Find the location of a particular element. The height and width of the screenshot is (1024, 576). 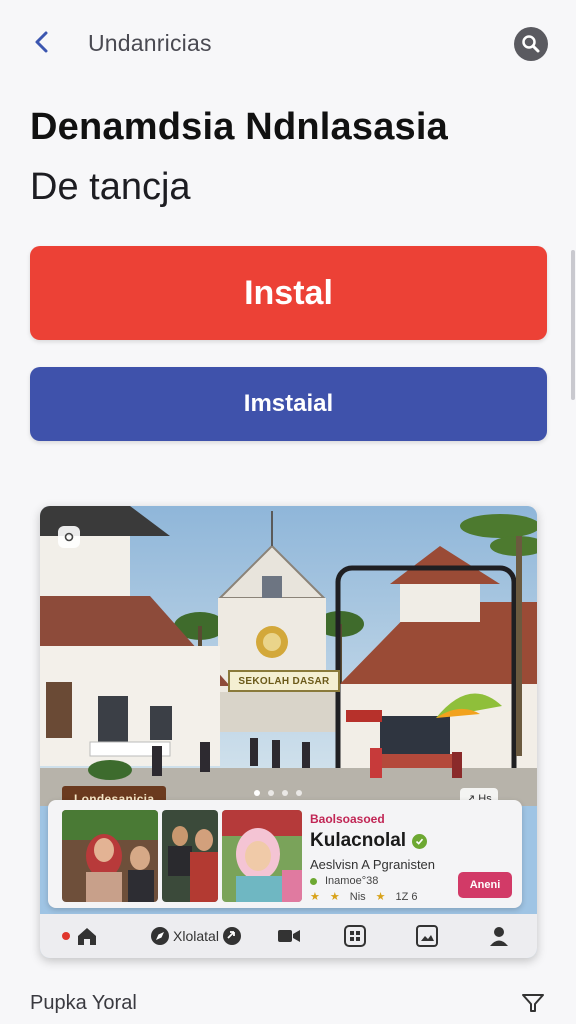

portrait-photo is located at coordinates (262, 856).